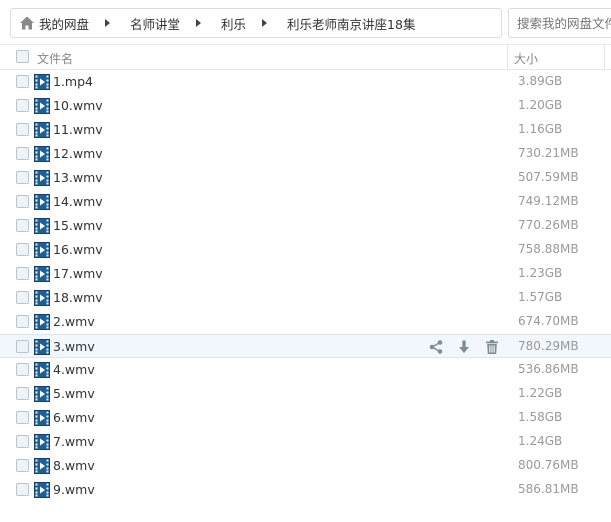  I want to click on file-size: 1.24GB, so click(540, 441).